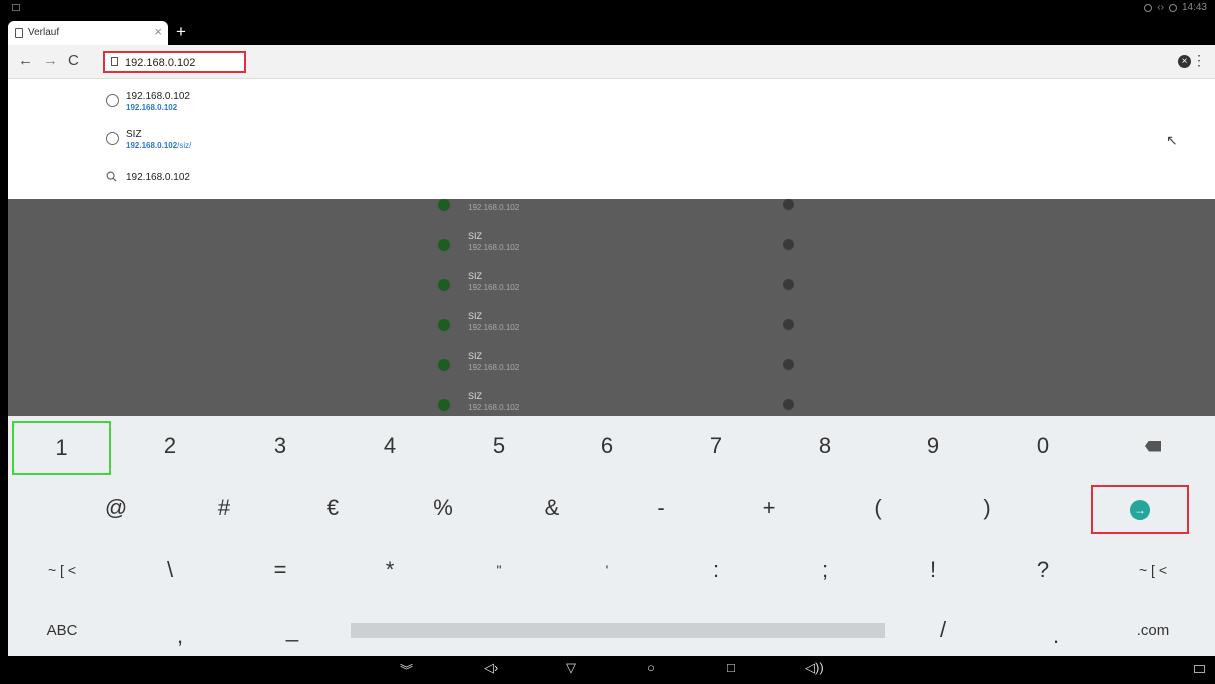  I want to click on volume-down-icon: ◁›, so click(491, 668).